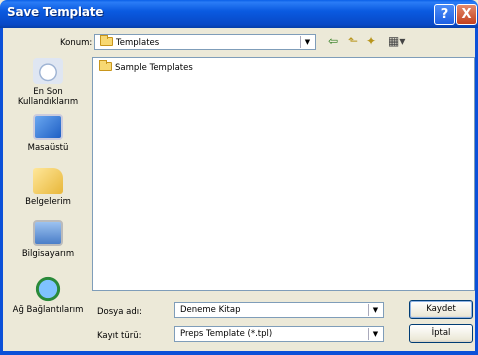 This screenshot has width=478, height=355. I want to click on place-my-computer: Bilgisayarım, so click(48, 239).